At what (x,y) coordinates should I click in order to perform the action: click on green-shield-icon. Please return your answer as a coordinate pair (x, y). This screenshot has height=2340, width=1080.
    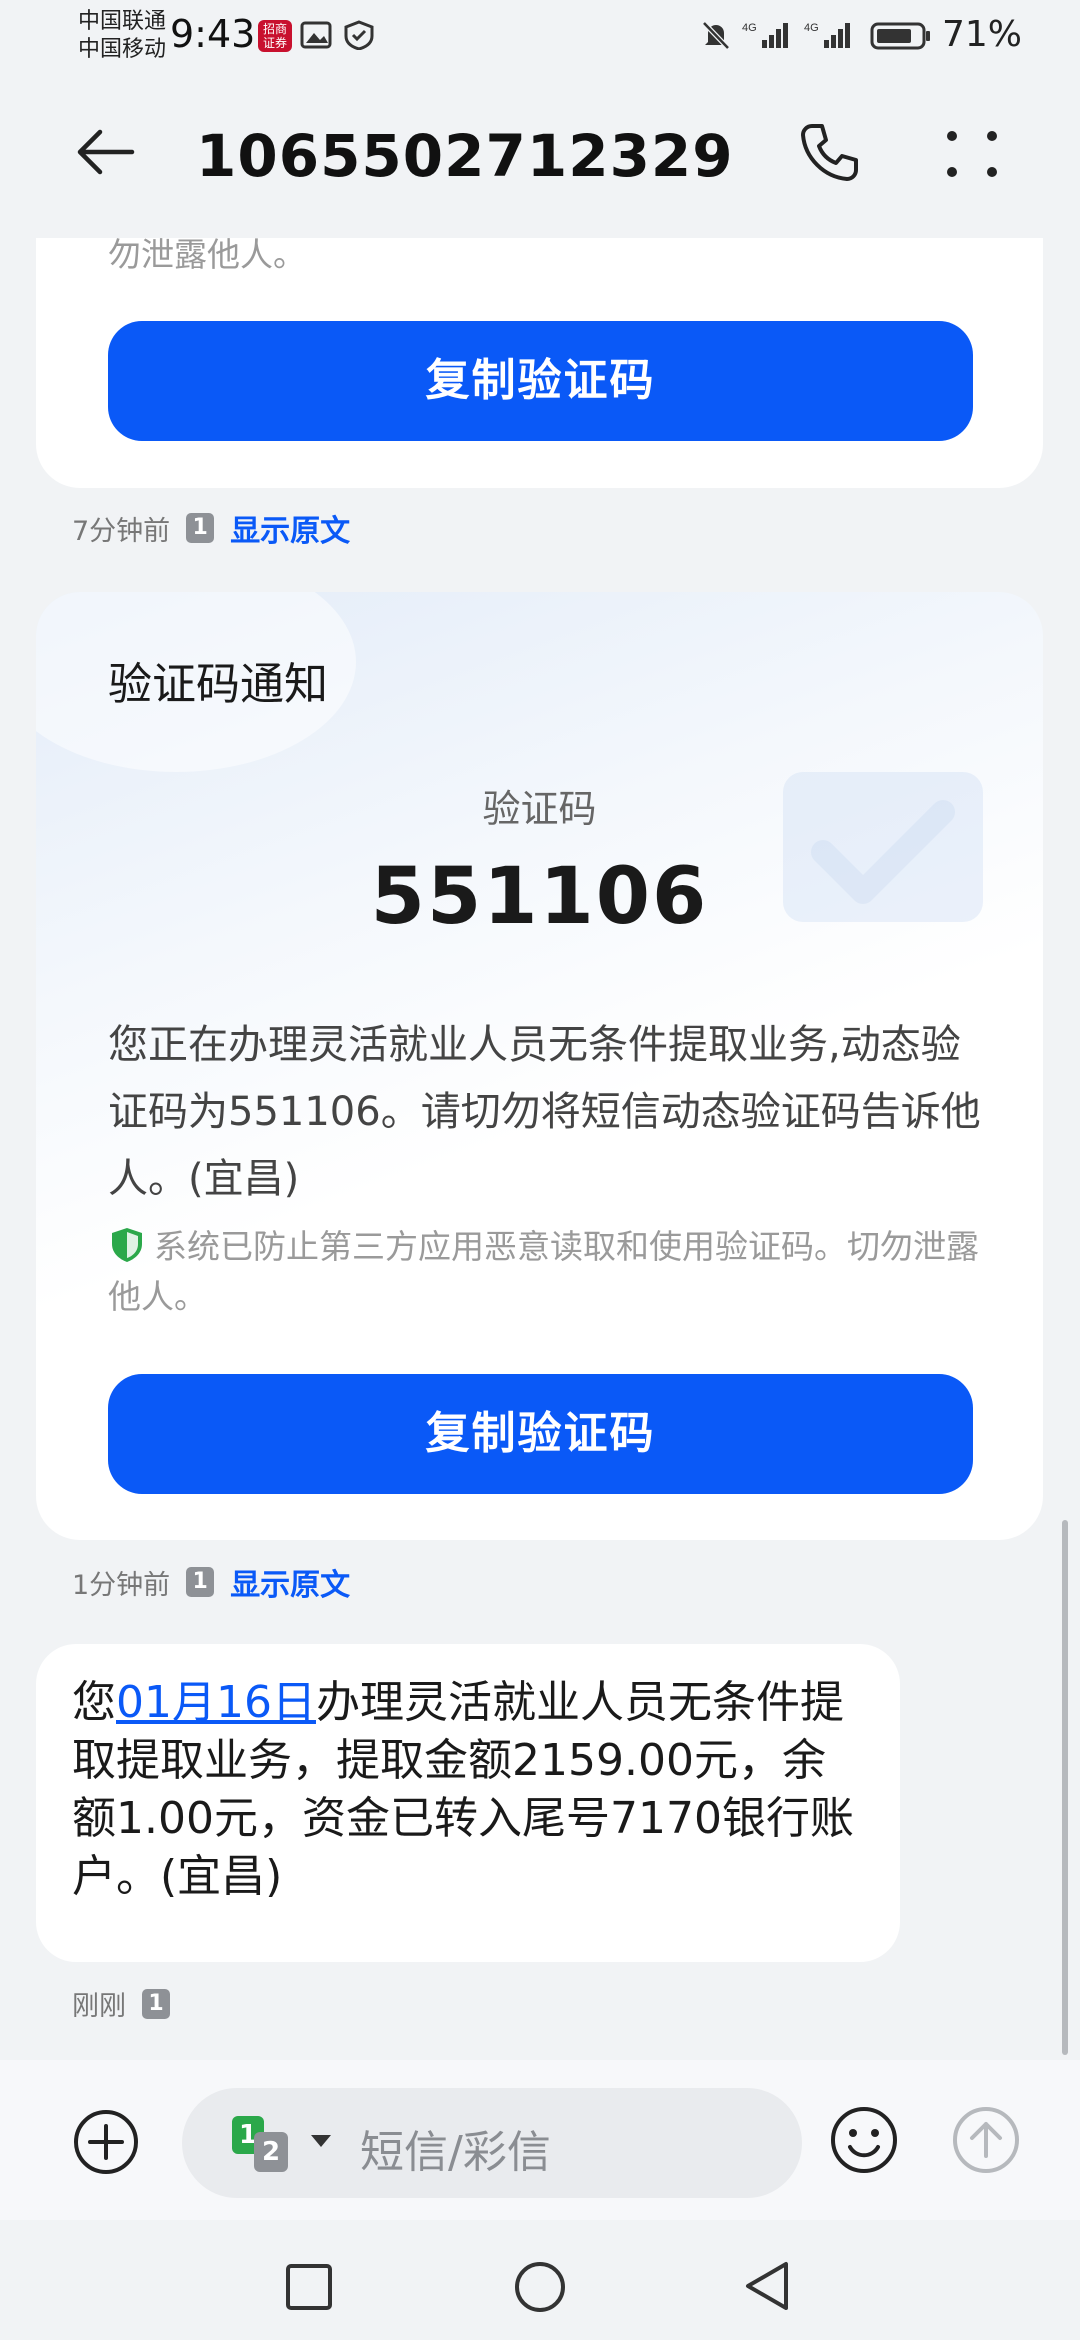
    Looking at the image, I should click on (127, 1245).